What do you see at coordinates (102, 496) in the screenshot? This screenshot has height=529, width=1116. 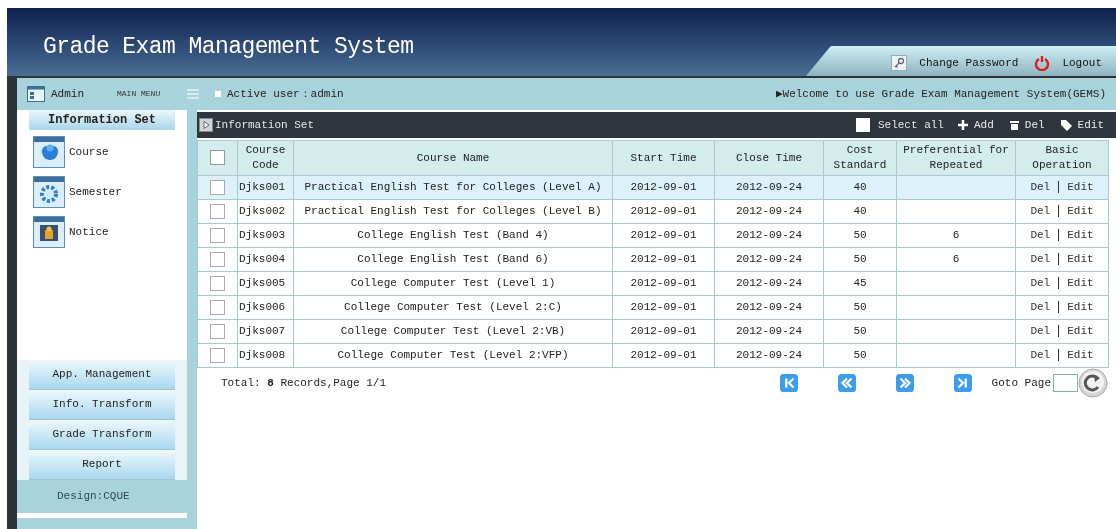 I see `footer-text: Design:CQUE` at bounding box center [102, 496].